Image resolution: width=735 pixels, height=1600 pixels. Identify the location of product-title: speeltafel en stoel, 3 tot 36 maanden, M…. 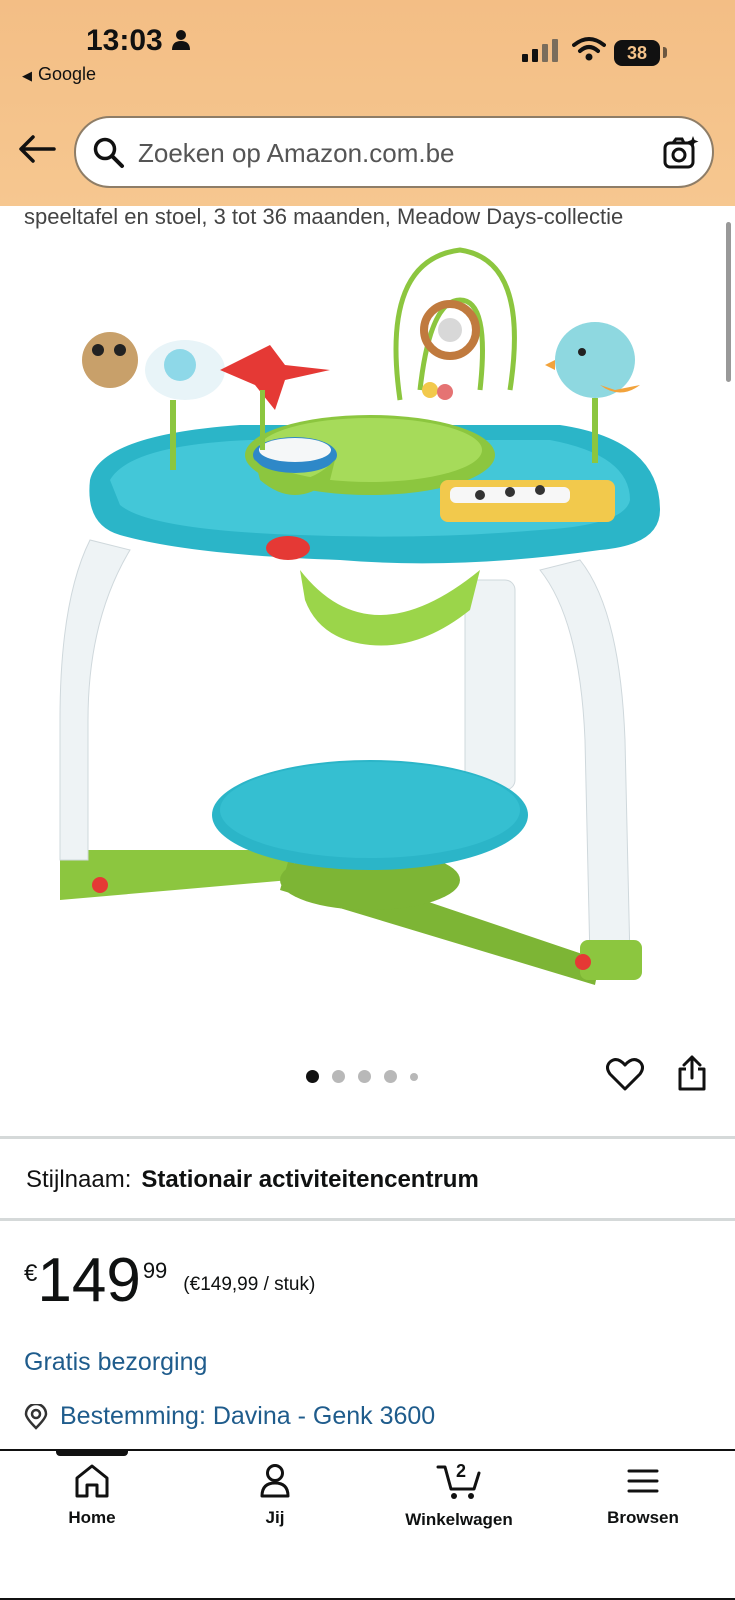
(324, 216).